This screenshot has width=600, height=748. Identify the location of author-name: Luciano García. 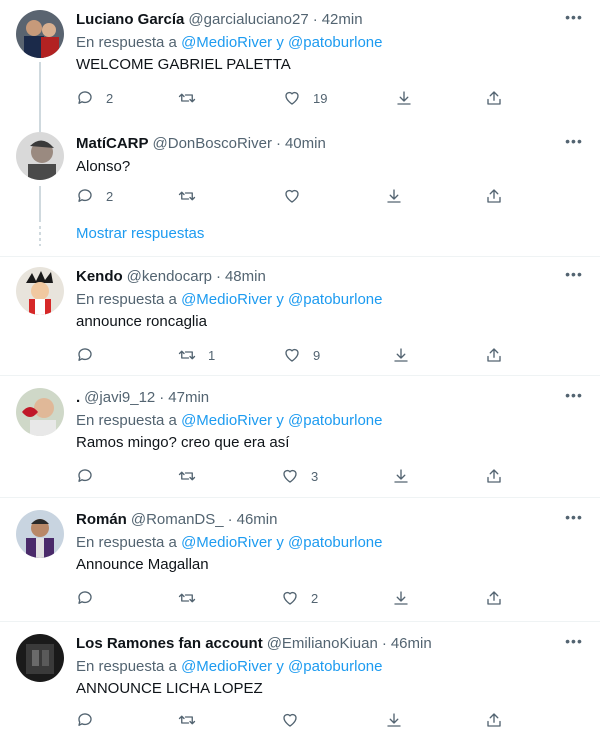
(130, 20).